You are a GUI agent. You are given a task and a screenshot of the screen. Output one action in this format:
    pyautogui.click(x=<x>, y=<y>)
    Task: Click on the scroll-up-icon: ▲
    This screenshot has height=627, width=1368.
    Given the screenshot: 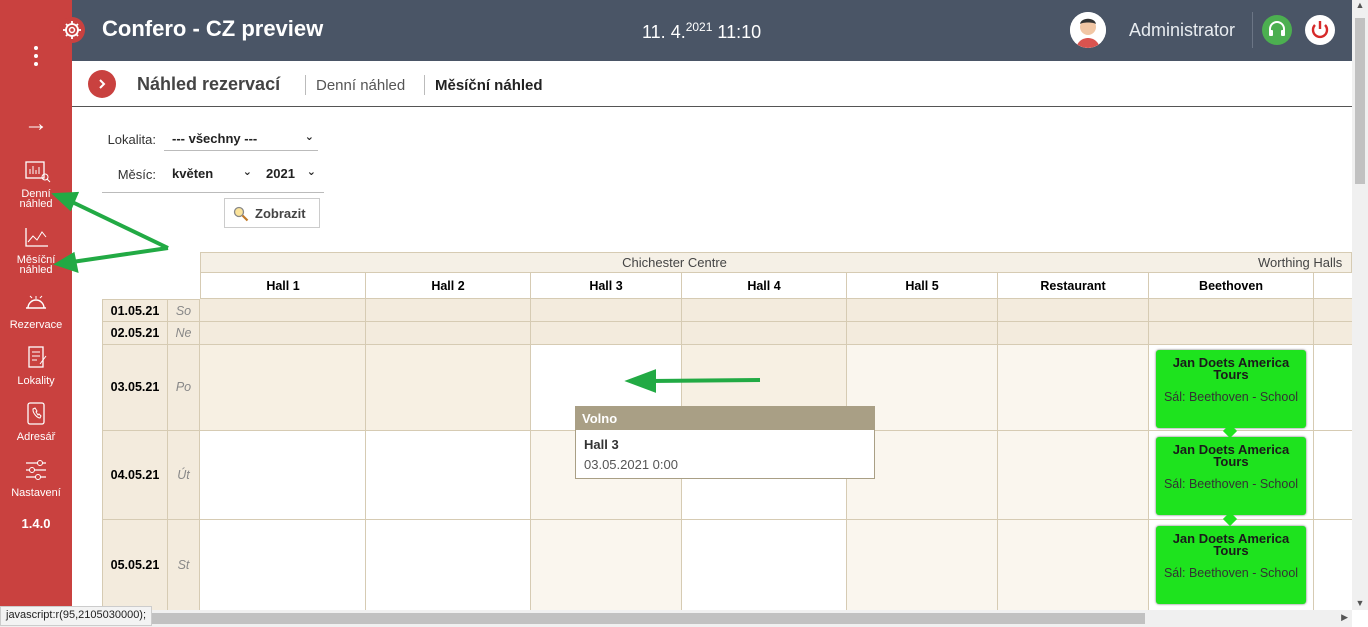 What is the action you would take?
    pyautogui.click(x=1360, y=5)
    